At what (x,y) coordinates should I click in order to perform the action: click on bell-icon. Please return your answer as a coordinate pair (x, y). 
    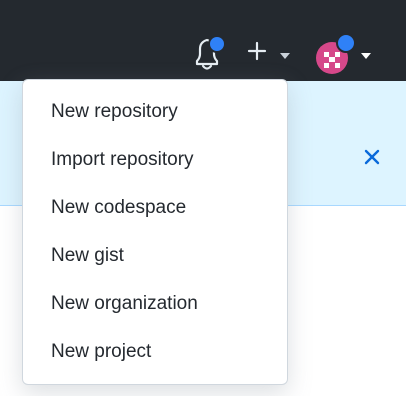
    Looking at the image, I should click on (209, 54).